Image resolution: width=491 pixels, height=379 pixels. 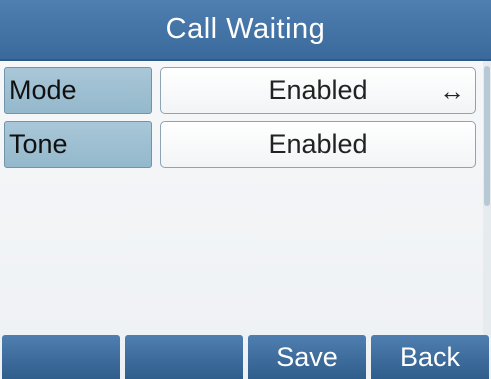 I want to click on scrollbar-thumb, so click(x=487, y=136).